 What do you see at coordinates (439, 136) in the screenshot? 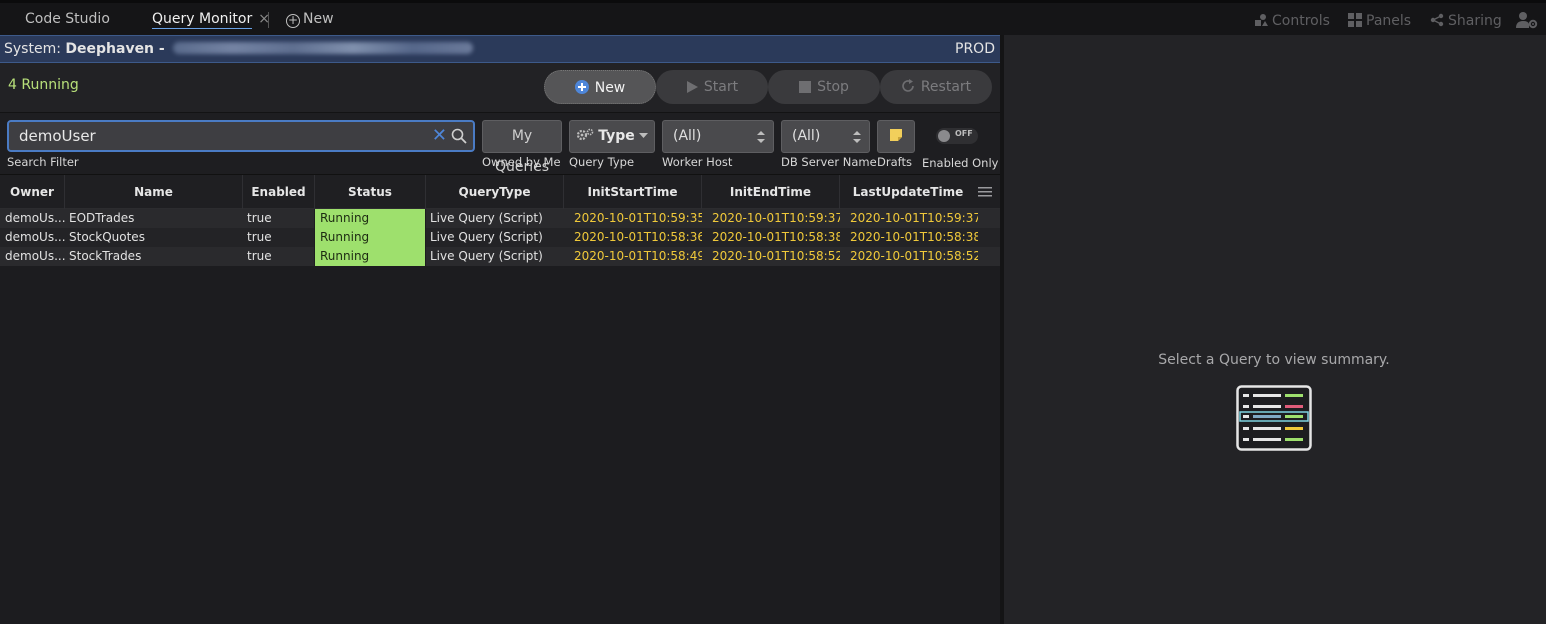
I see `clear-icon: ✕` at bounding box center [439, 136].